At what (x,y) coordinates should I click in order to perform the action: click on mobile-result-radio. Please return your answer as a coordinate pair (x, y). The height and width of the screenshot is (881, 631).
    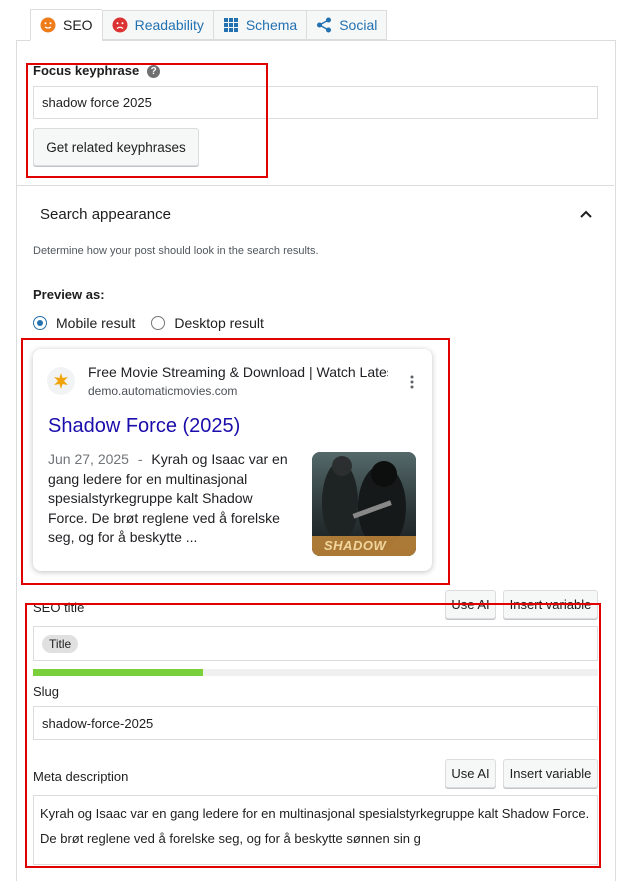
    Looking at the image, I should click on (40, 323).